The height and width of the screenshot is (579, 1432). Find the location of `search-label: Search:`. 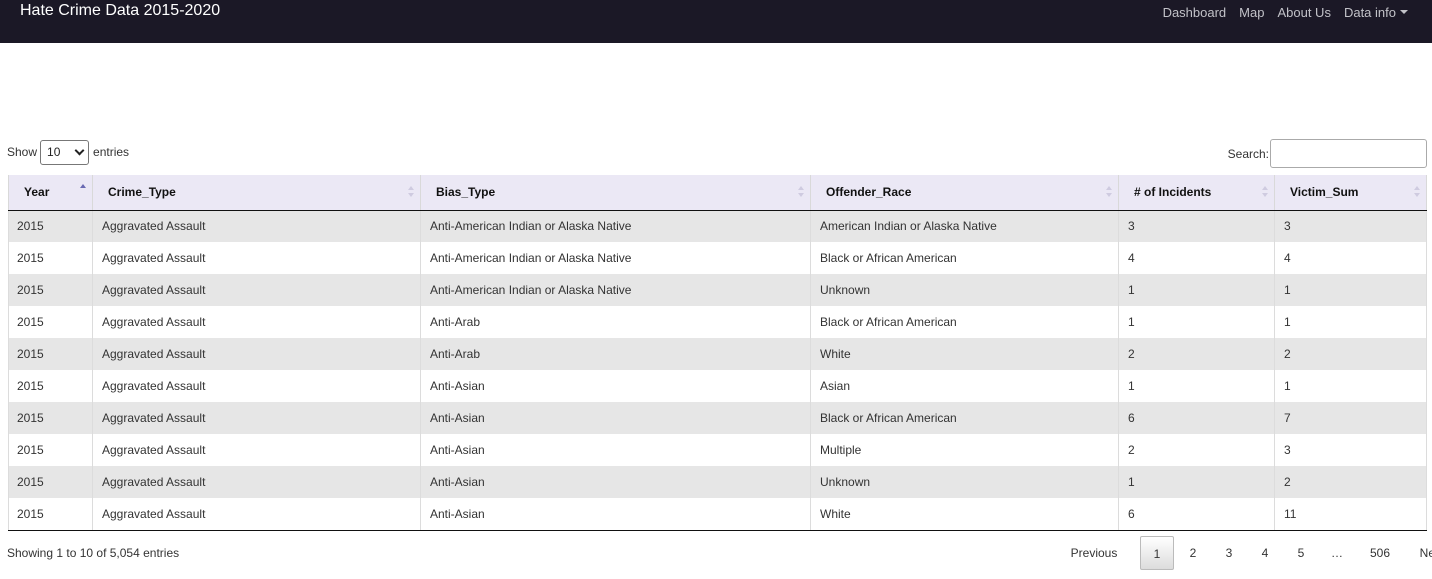

search-label: Search: is located at coordinates (1248, 153).